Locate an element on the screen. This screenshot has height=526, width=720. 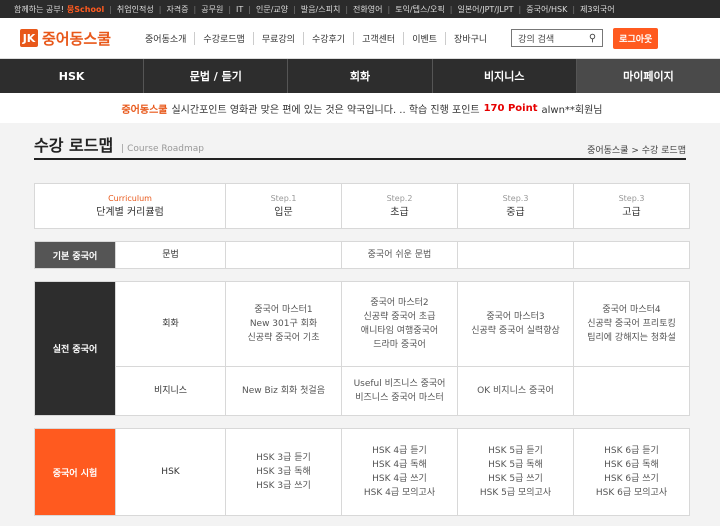
topbar-link-phone-english: 전화영어 is located at coordinates (367, 9).